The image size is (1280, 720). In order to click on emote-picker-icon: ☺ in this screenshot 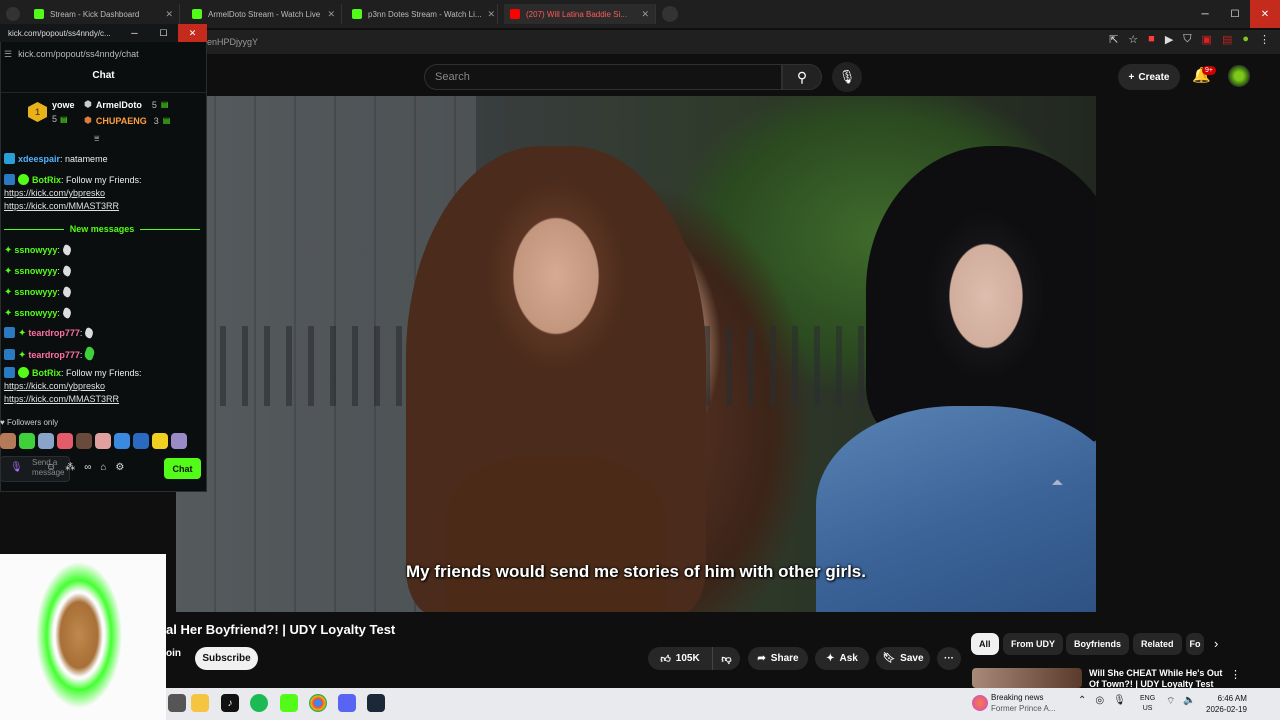, I will do `click(51, 467)`.